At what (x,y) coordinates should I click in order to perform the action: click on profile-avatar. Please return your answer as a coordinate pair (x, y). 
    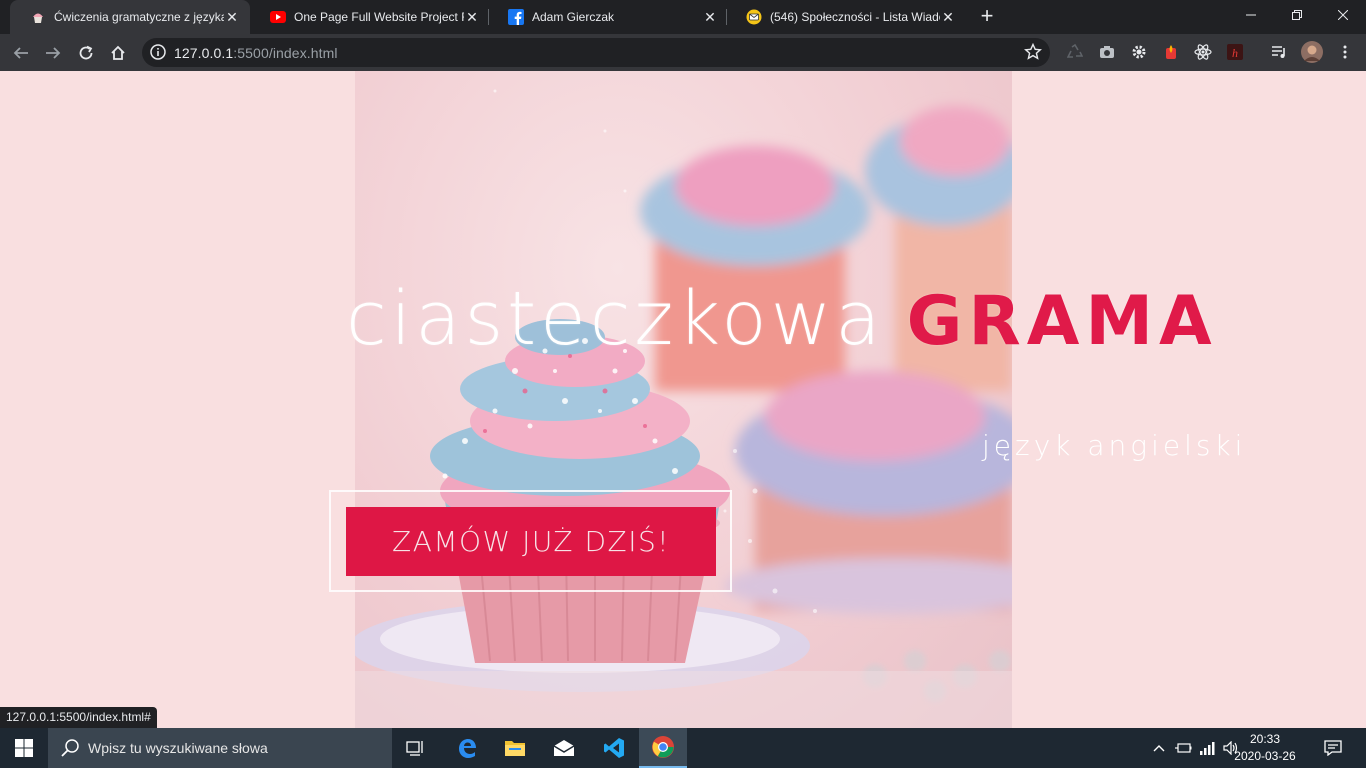
    Looking at the image, I should click on (1312, 52).